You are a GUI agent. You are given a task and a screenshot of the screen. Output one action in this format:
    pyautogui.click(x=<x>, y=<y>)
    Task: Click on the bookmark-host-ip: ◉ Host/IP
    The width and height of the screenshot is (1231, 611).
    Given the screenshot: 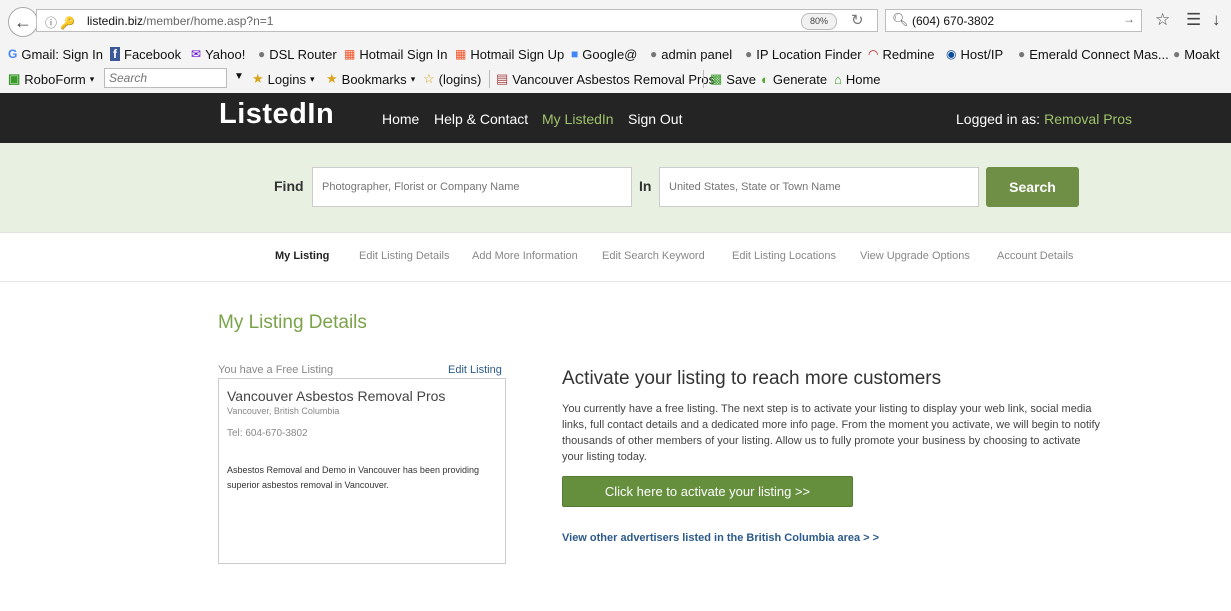 What is the action you would take?
    pyautogui.click(x=974, y=54)
    